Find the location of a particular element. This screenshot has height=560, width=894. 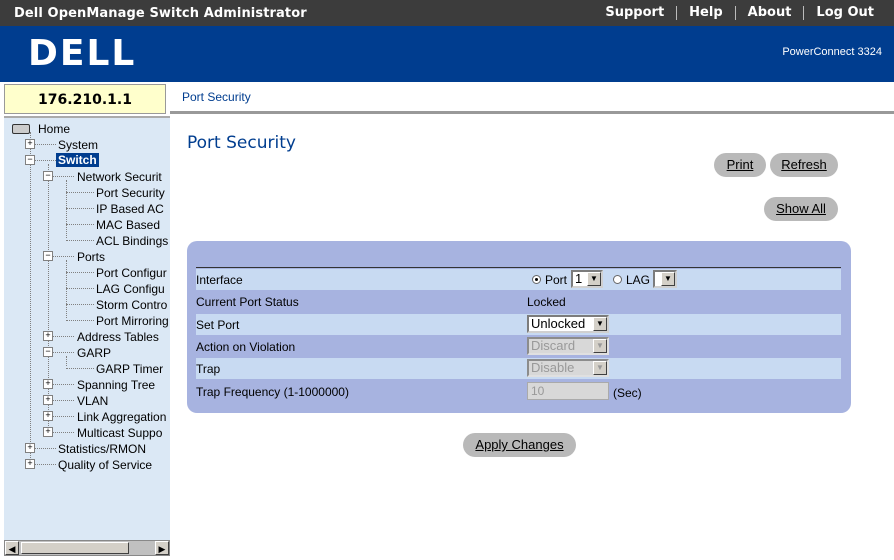

set-port-label: Set Port is located at coordinates (218, 325).